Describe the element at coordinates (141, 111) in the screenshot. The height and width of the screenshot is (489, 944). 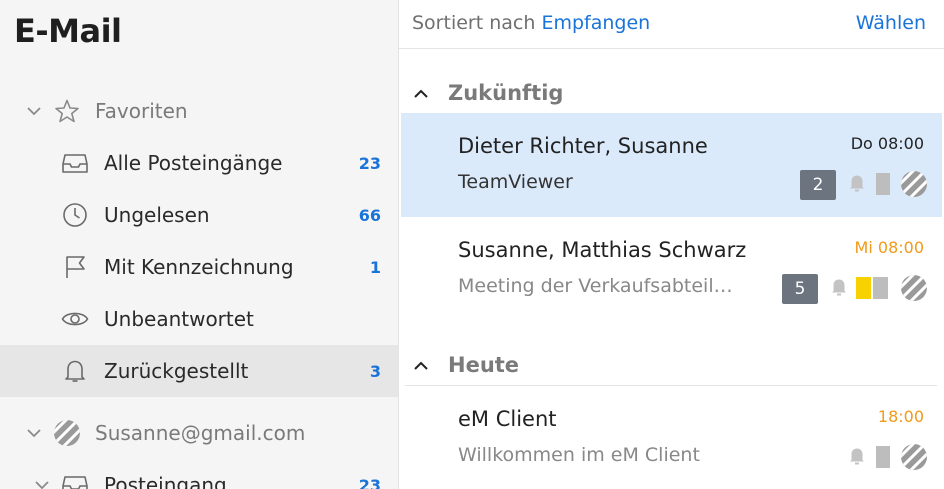
I see `sidebar-group-label: Favoriten` at that location.